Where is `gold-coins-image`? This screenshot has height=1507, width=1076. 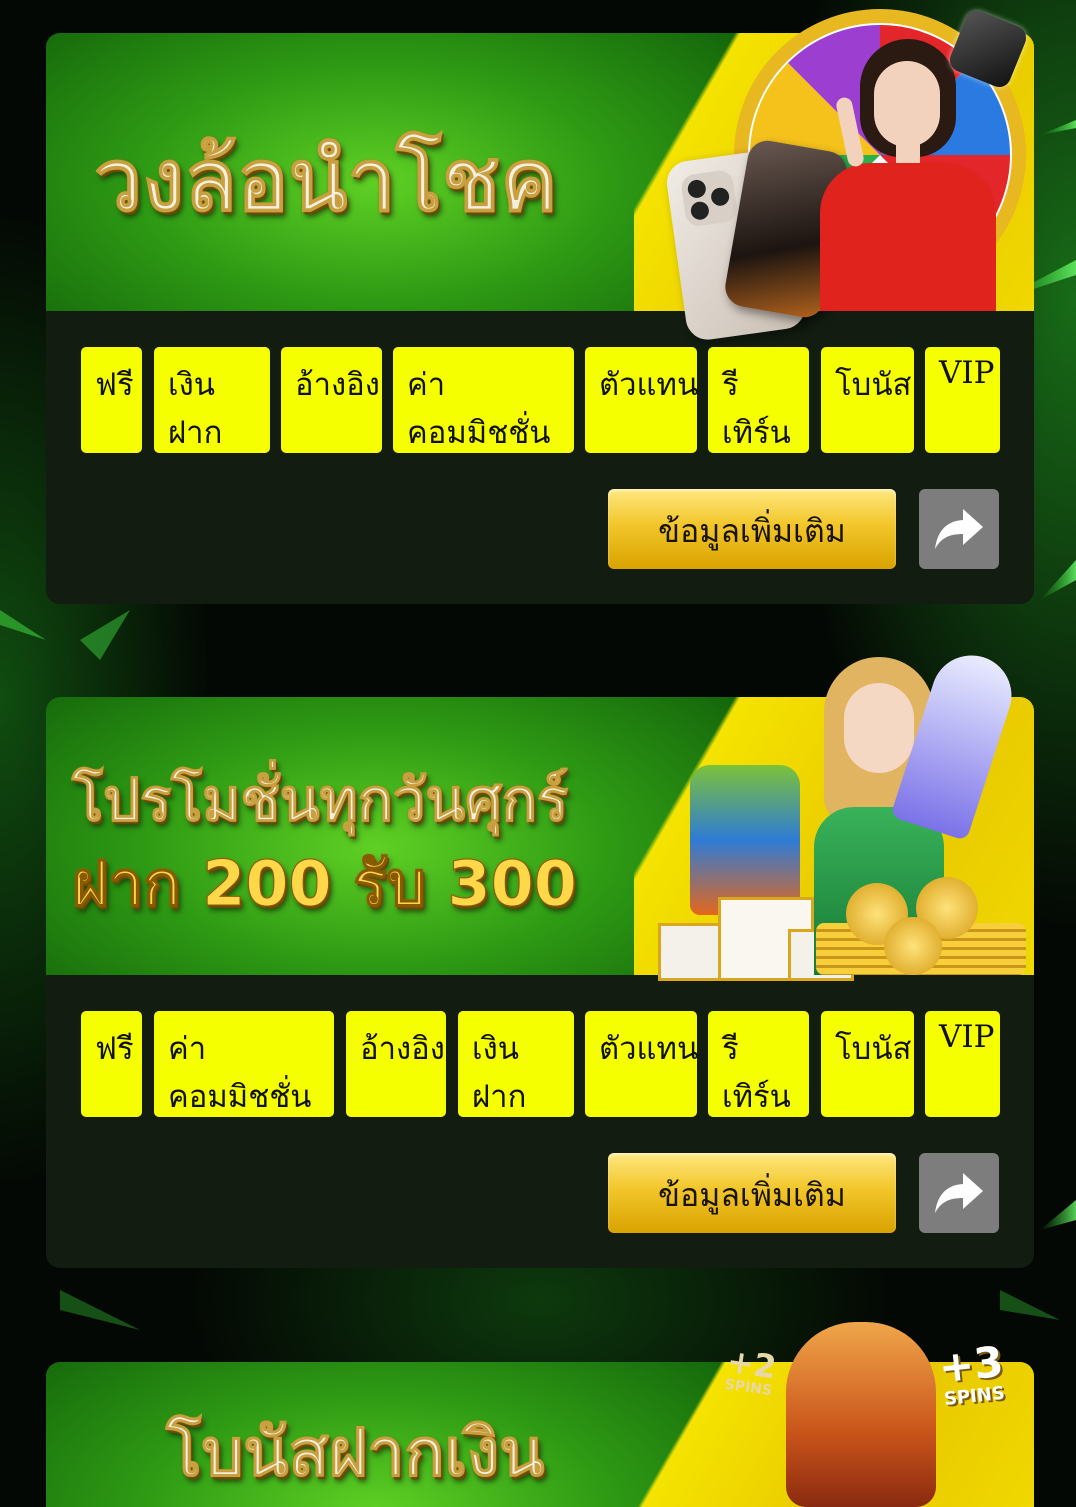
gold-coins-image is located at coordinates (921, 926).